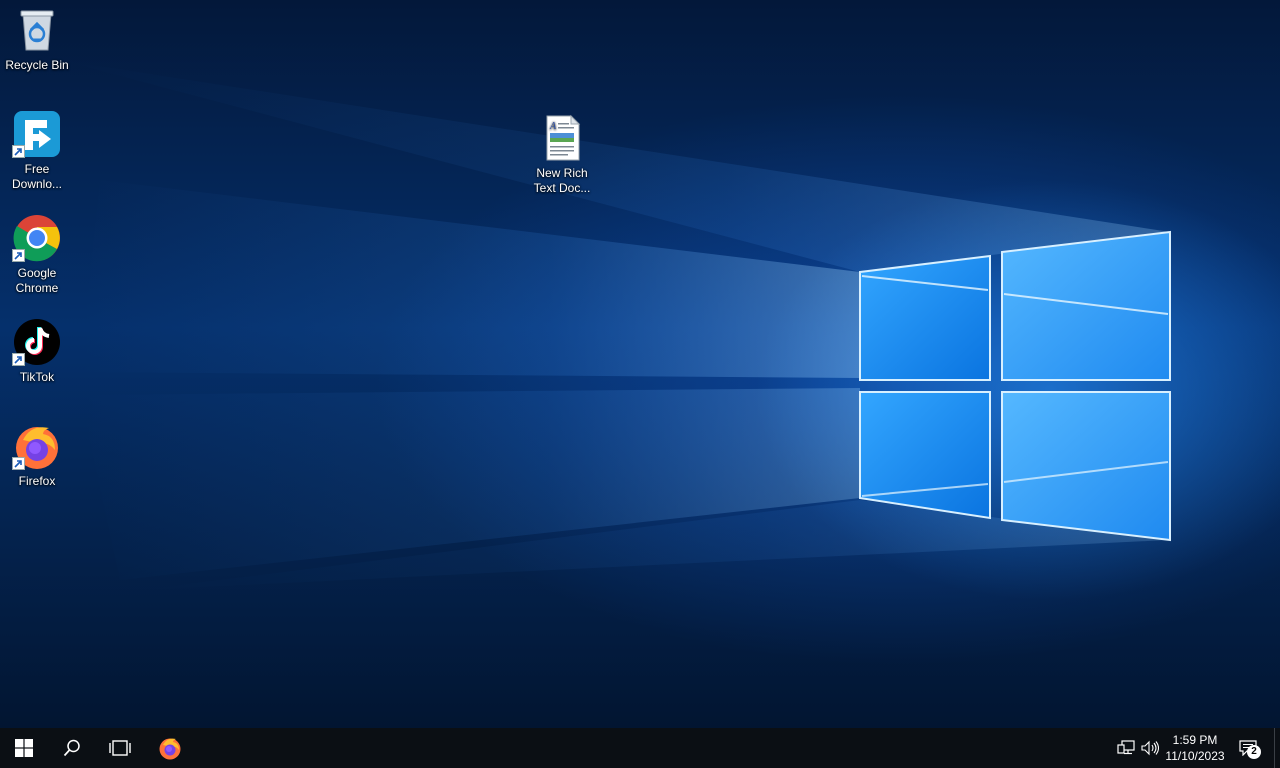 This screenshot has height=768, width=1280. I want to click on rich-text-document-icon: A, so click(562, 138).